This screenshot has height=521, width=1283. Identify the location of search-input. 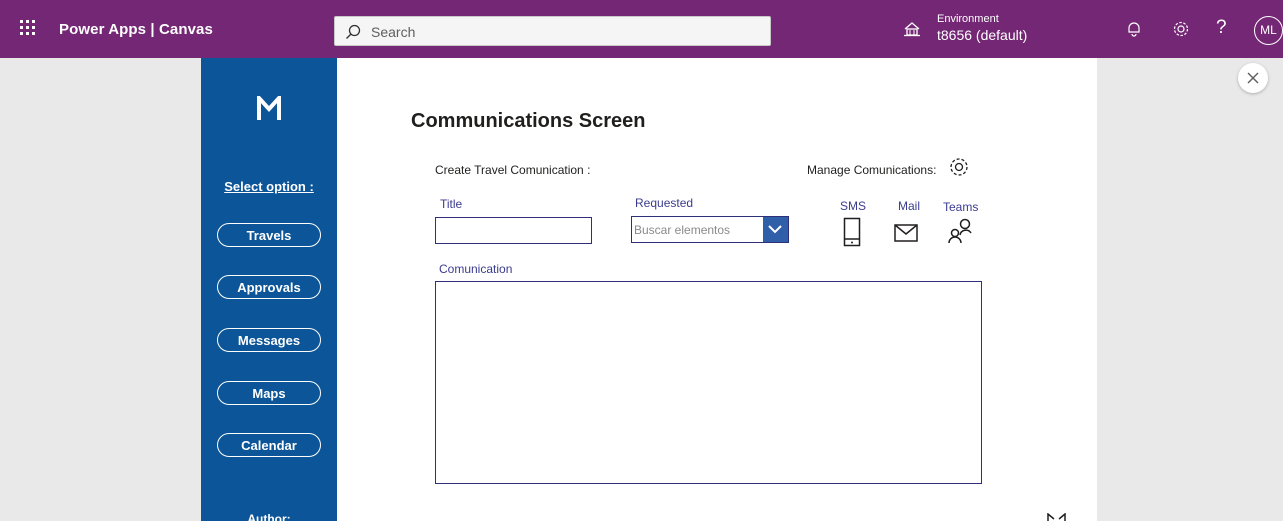
(561, 32).